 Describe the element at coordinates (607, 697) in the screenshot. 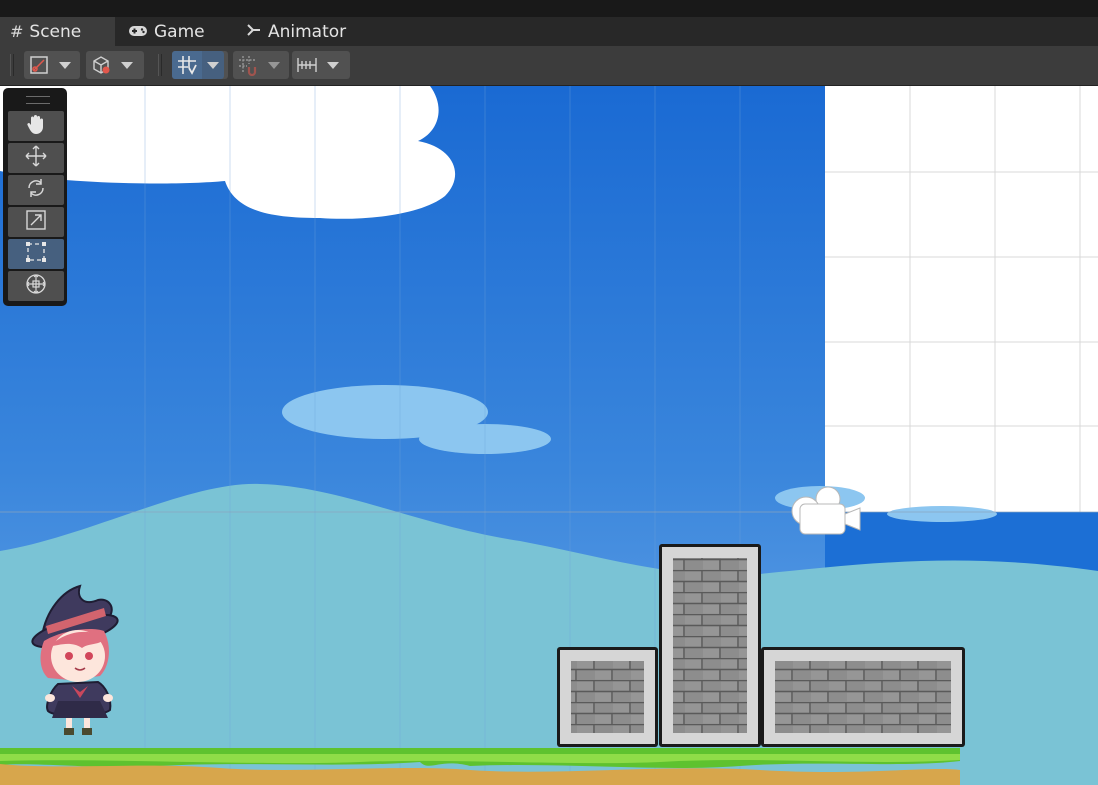

I see `brick-block-left` at that location.